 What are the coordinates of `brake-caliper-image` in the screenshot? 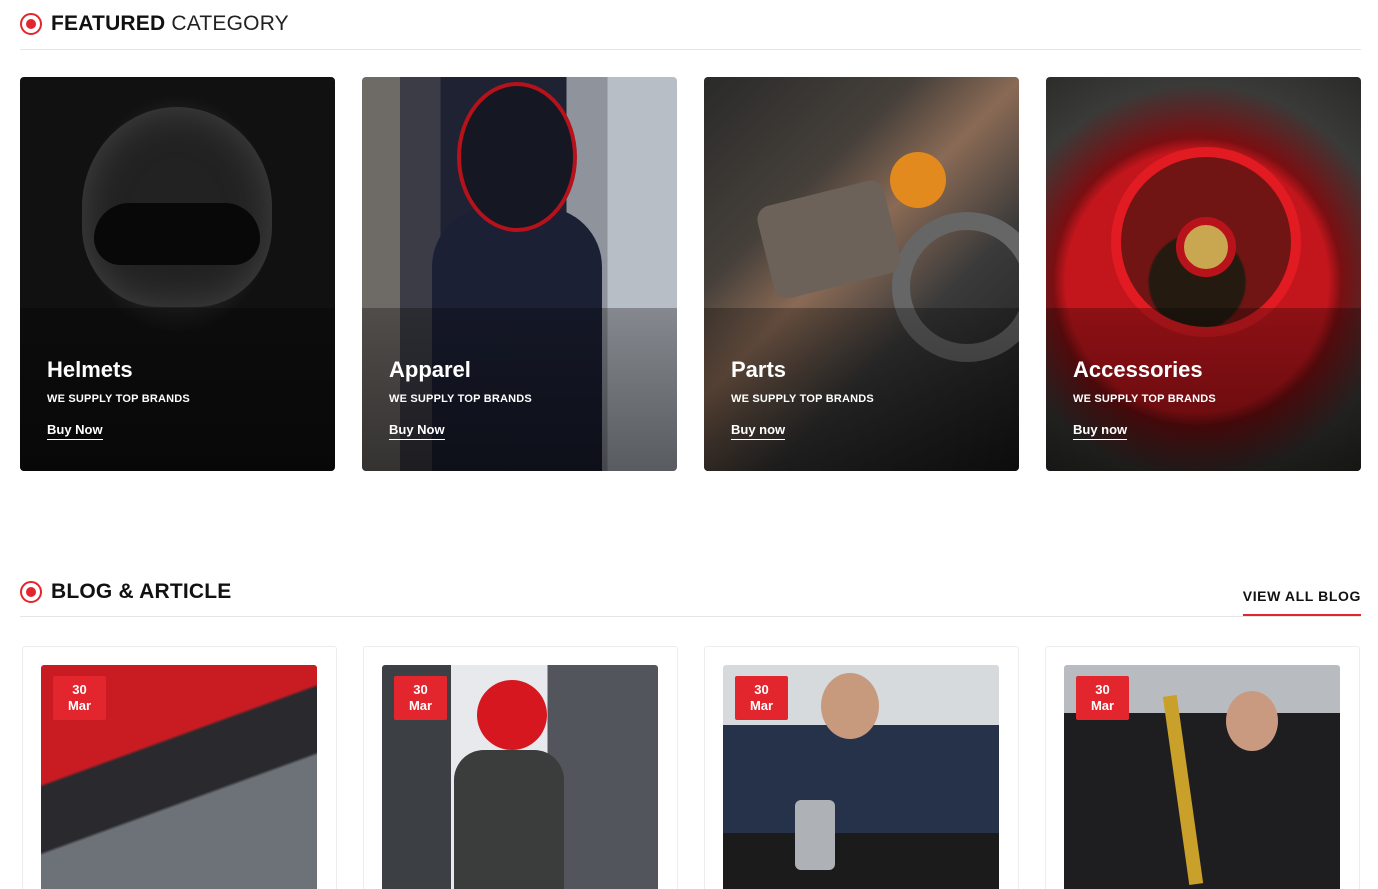 It's located at (829, 239).